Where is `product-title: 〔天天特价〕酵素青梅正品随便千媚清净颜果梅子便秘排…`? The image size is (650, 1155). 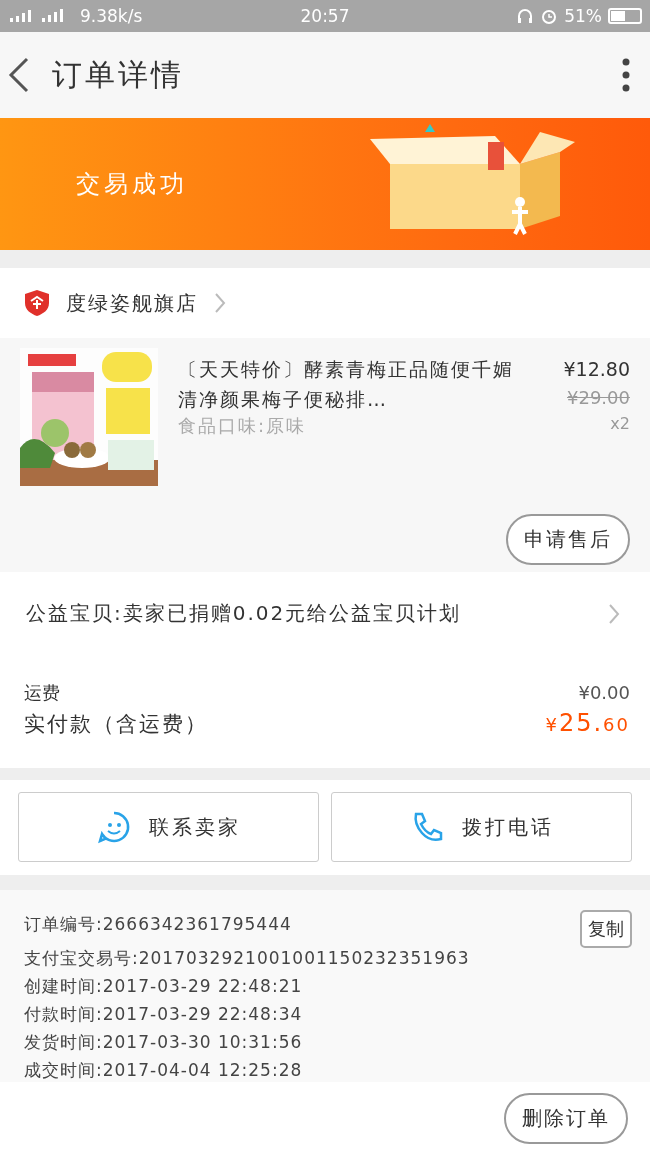 product-title: 〔天天特价〕酵素青梅正品随便千媚清净颜果梅子便秘排… is located at coordinates (354, 384).